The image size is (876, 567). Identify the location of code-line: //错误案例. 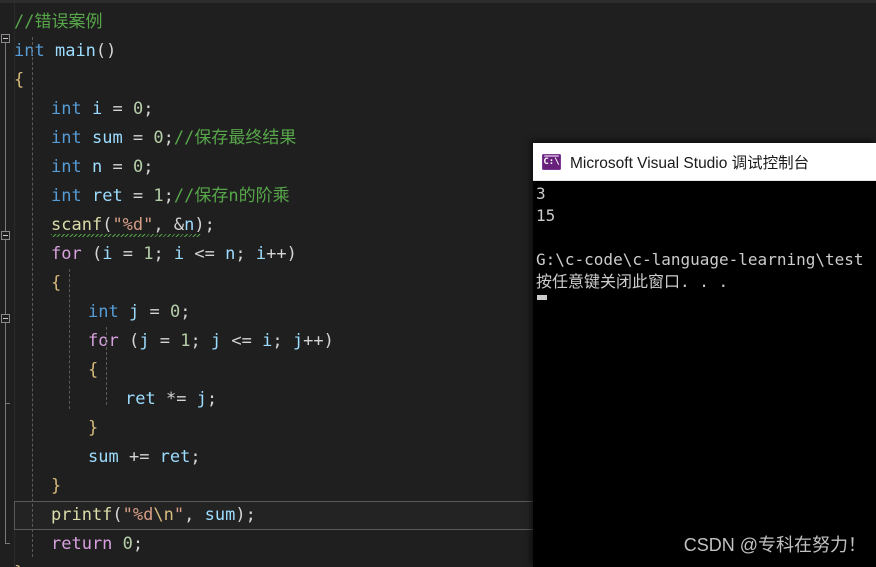
(58, 22).